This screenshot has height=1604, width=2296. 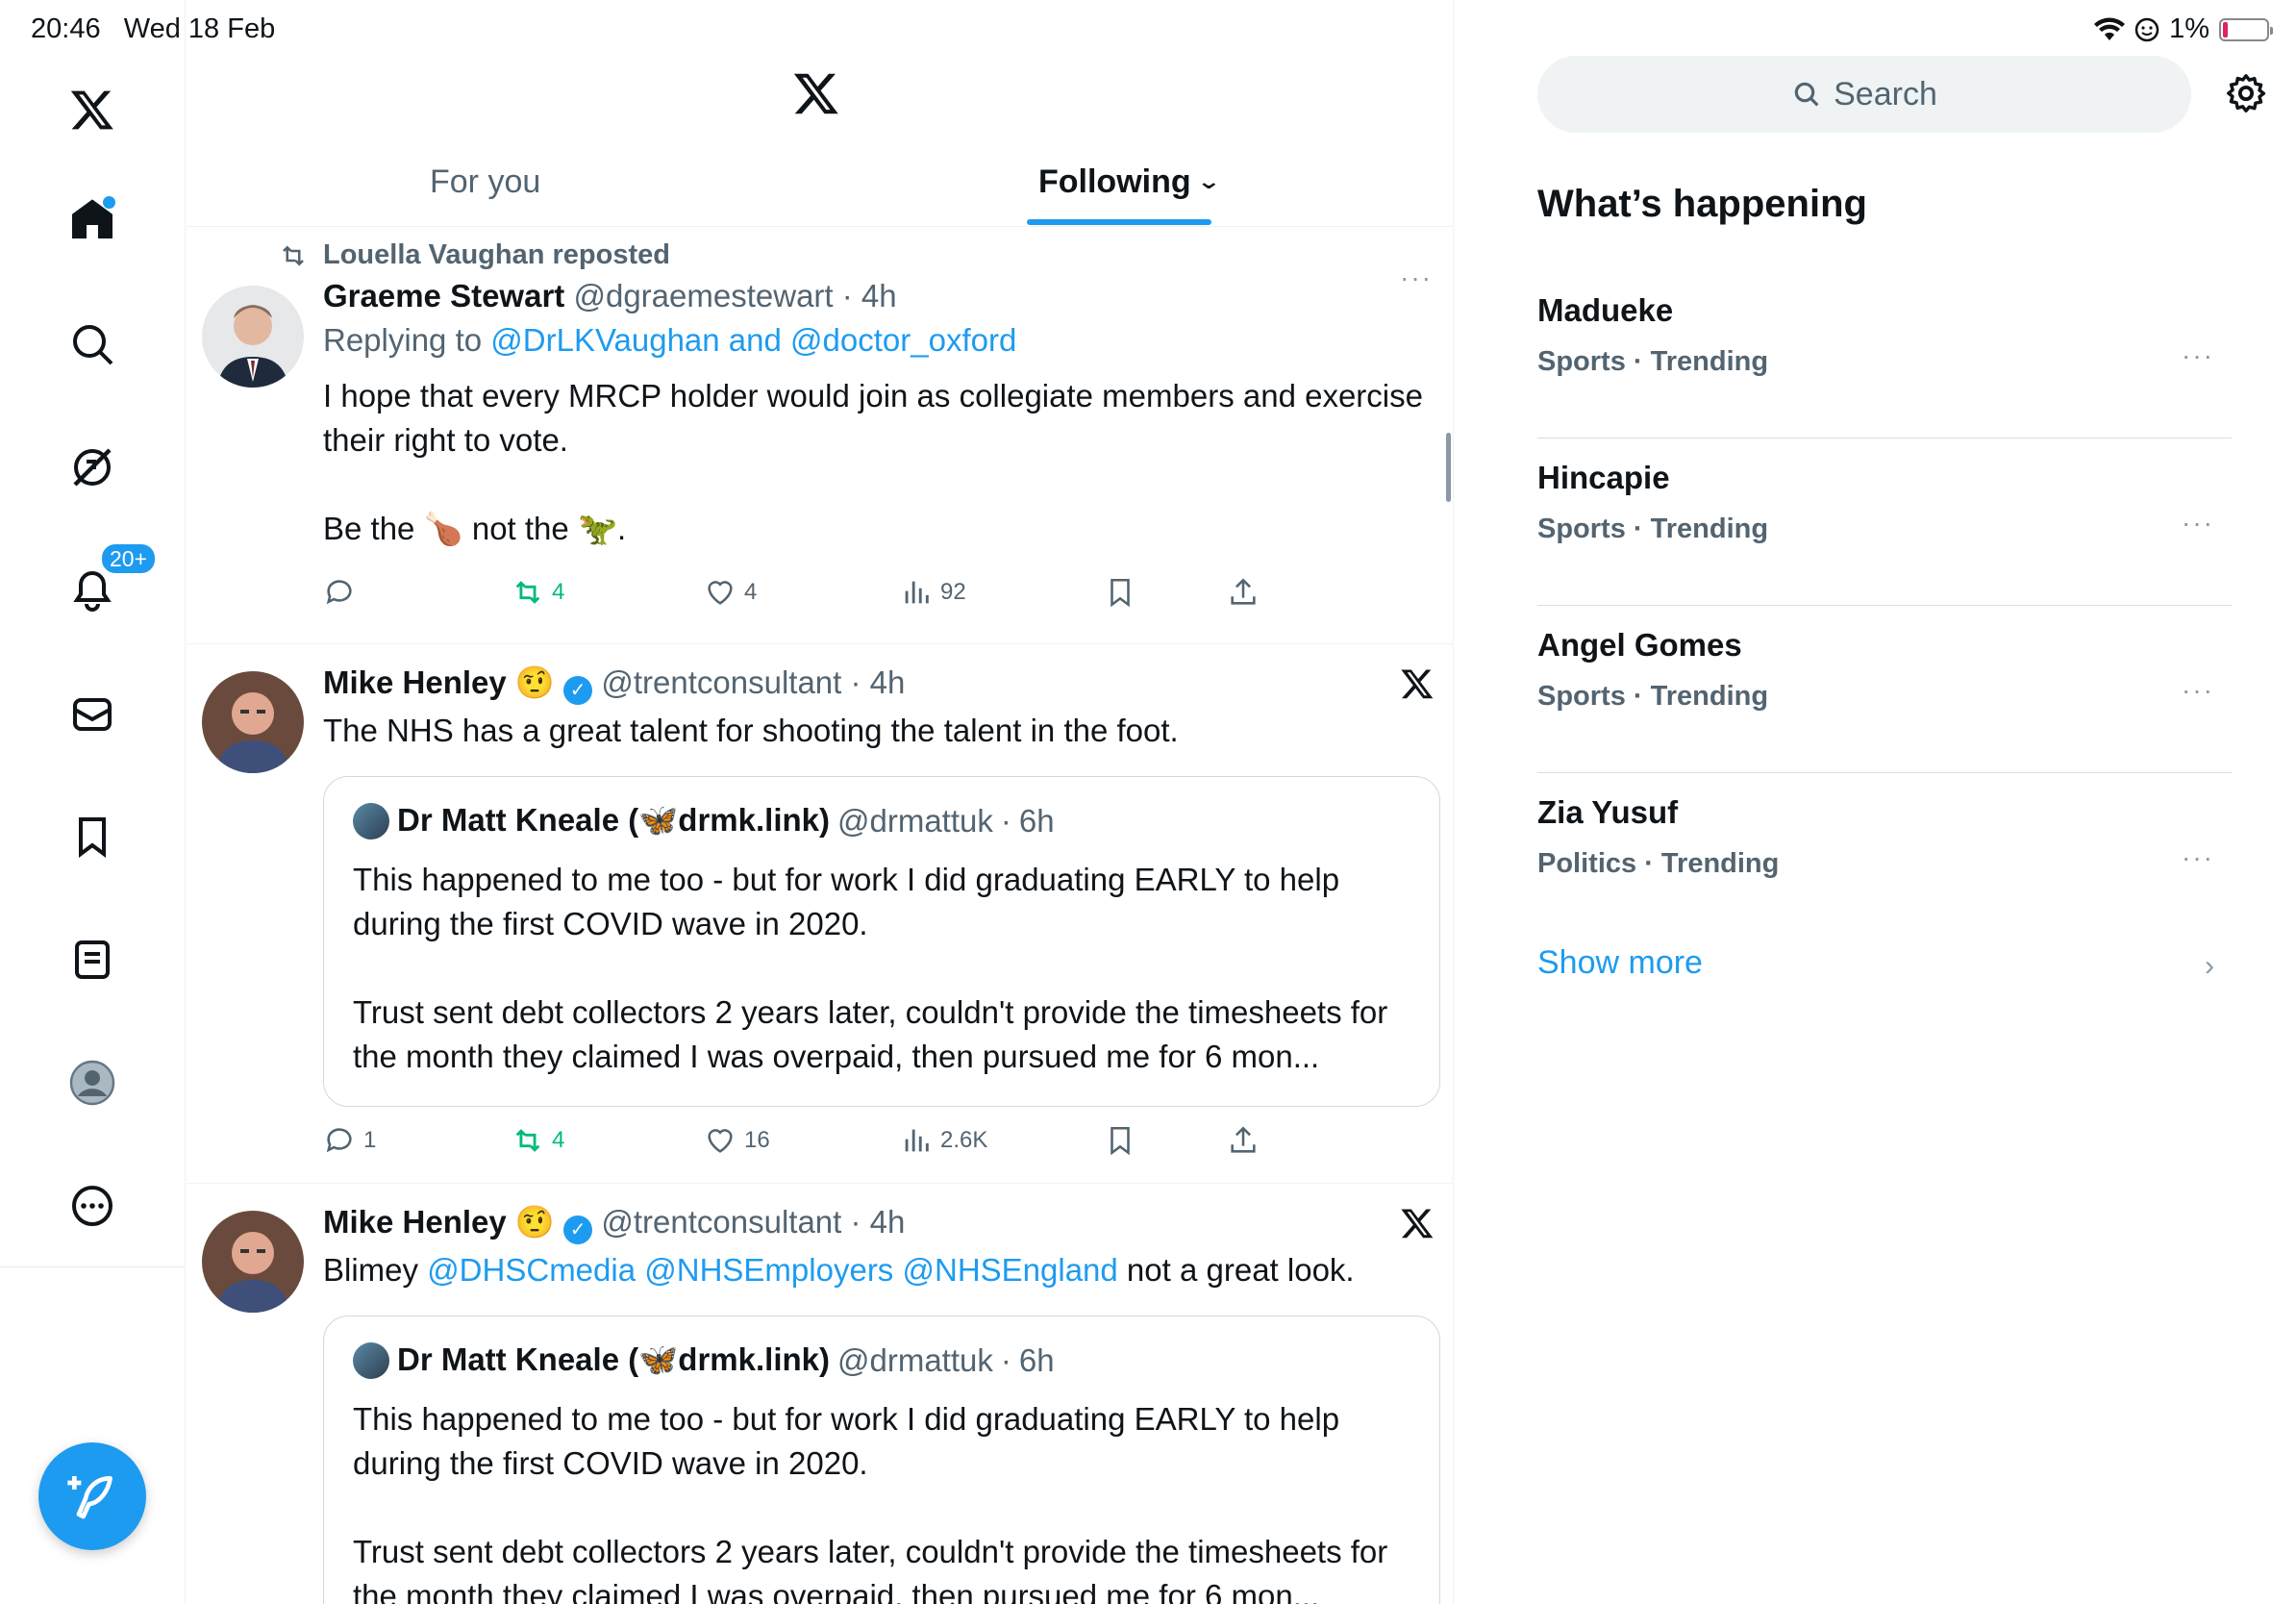 I want to click on profile-avatar-icon, so click(x=92, y=1083).